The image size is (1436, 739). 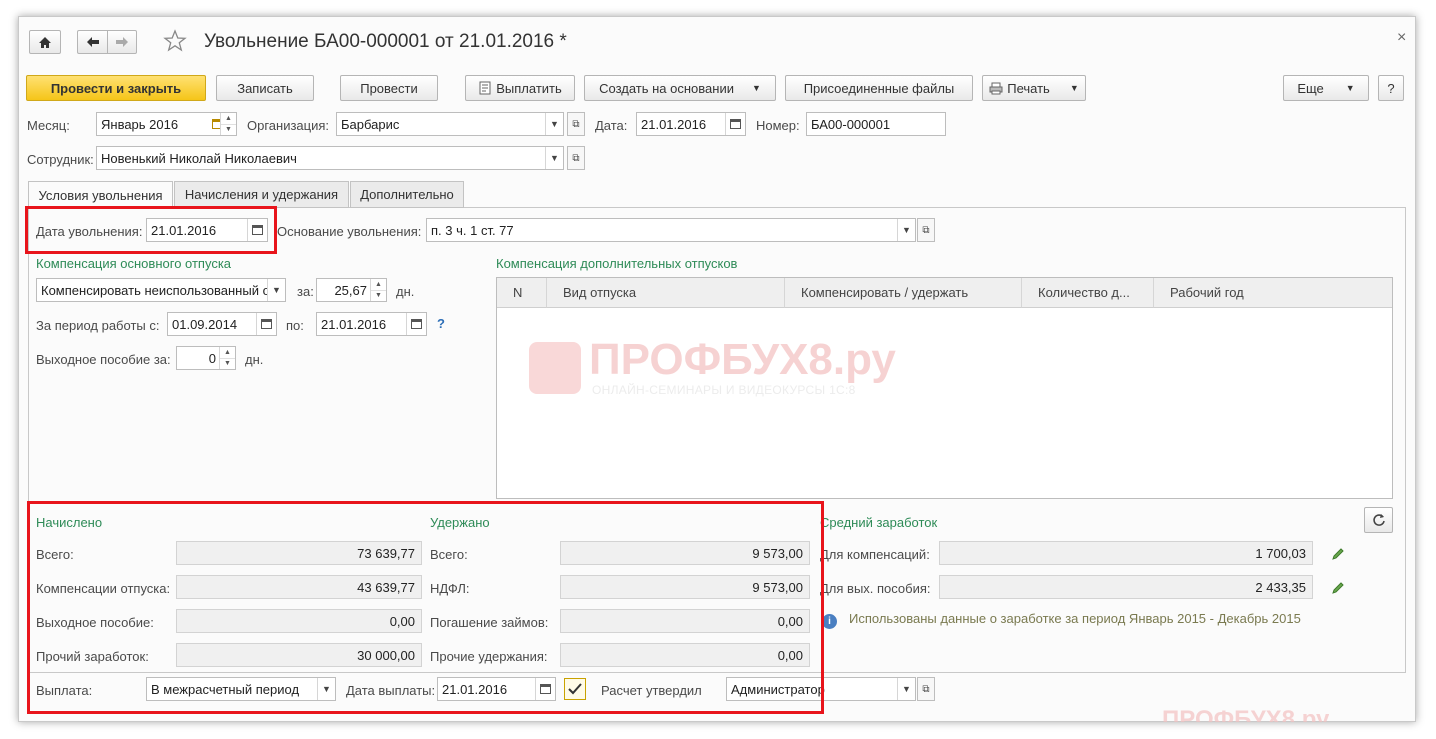 I want to click on period-to-field: 21.01.2016, so click(x=371, y=324).